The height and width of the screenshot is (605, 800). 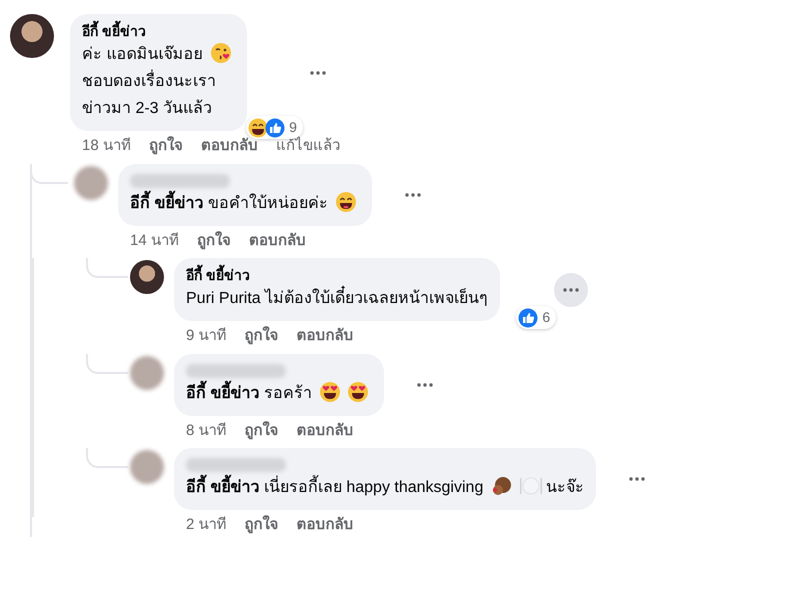 I want to click on comment-time: 18 นาที, so click(x=106, y=146).